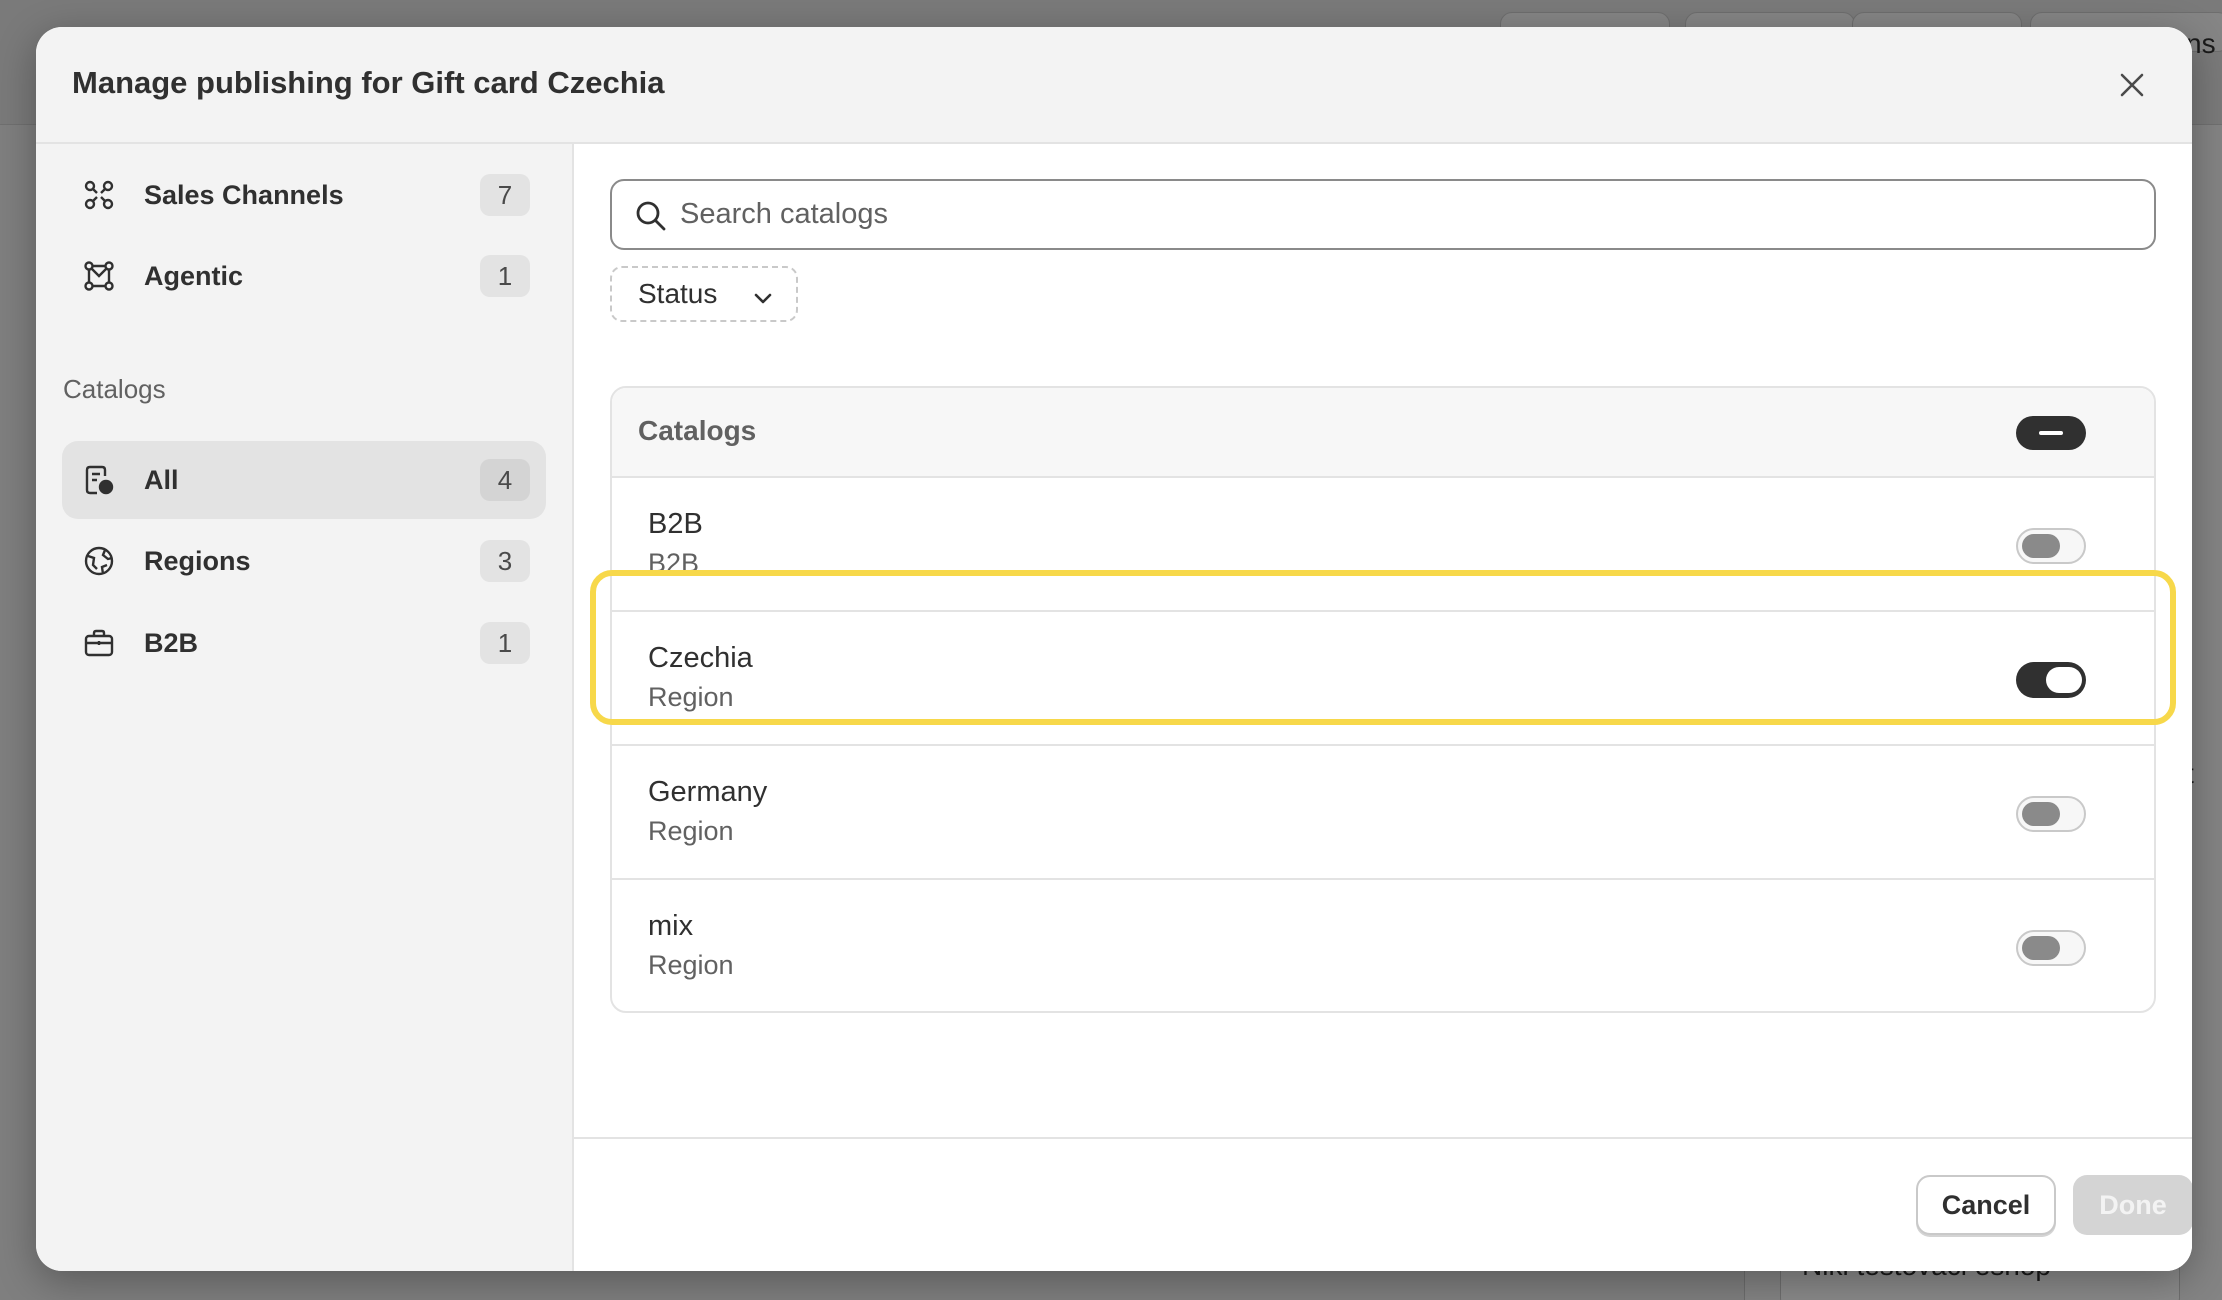  What do you see at coordinates (114, 389) in the screenshot?
I see `catalogs-section-label: Catalogs` at bounding box center [114, 389].